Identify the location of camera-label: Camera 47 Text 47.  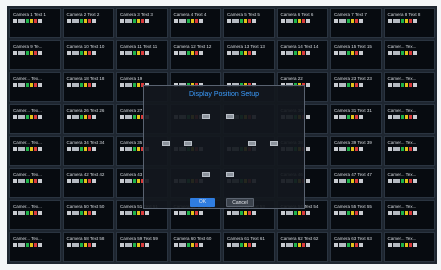
(353, 174).